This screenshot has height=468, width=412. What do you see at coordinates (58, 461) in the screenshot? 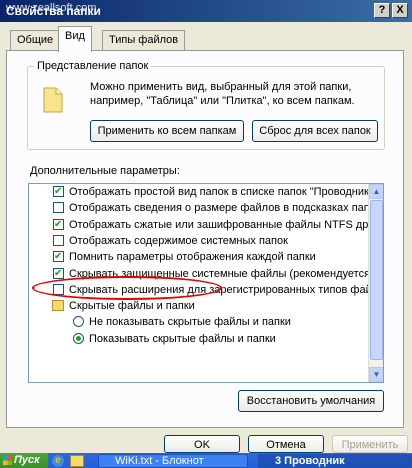
I see `internet-explorer-icon: e` at bounding box center [58, 461].